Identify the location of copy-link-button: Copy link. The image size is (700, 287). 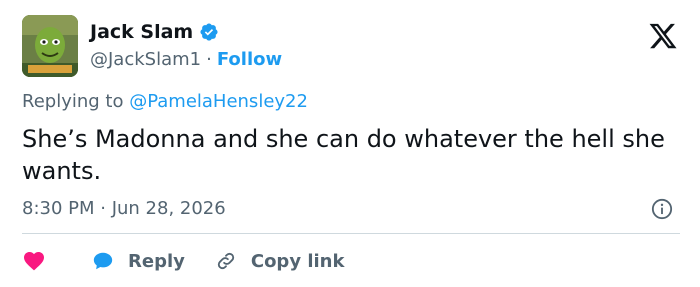
(265, 261).